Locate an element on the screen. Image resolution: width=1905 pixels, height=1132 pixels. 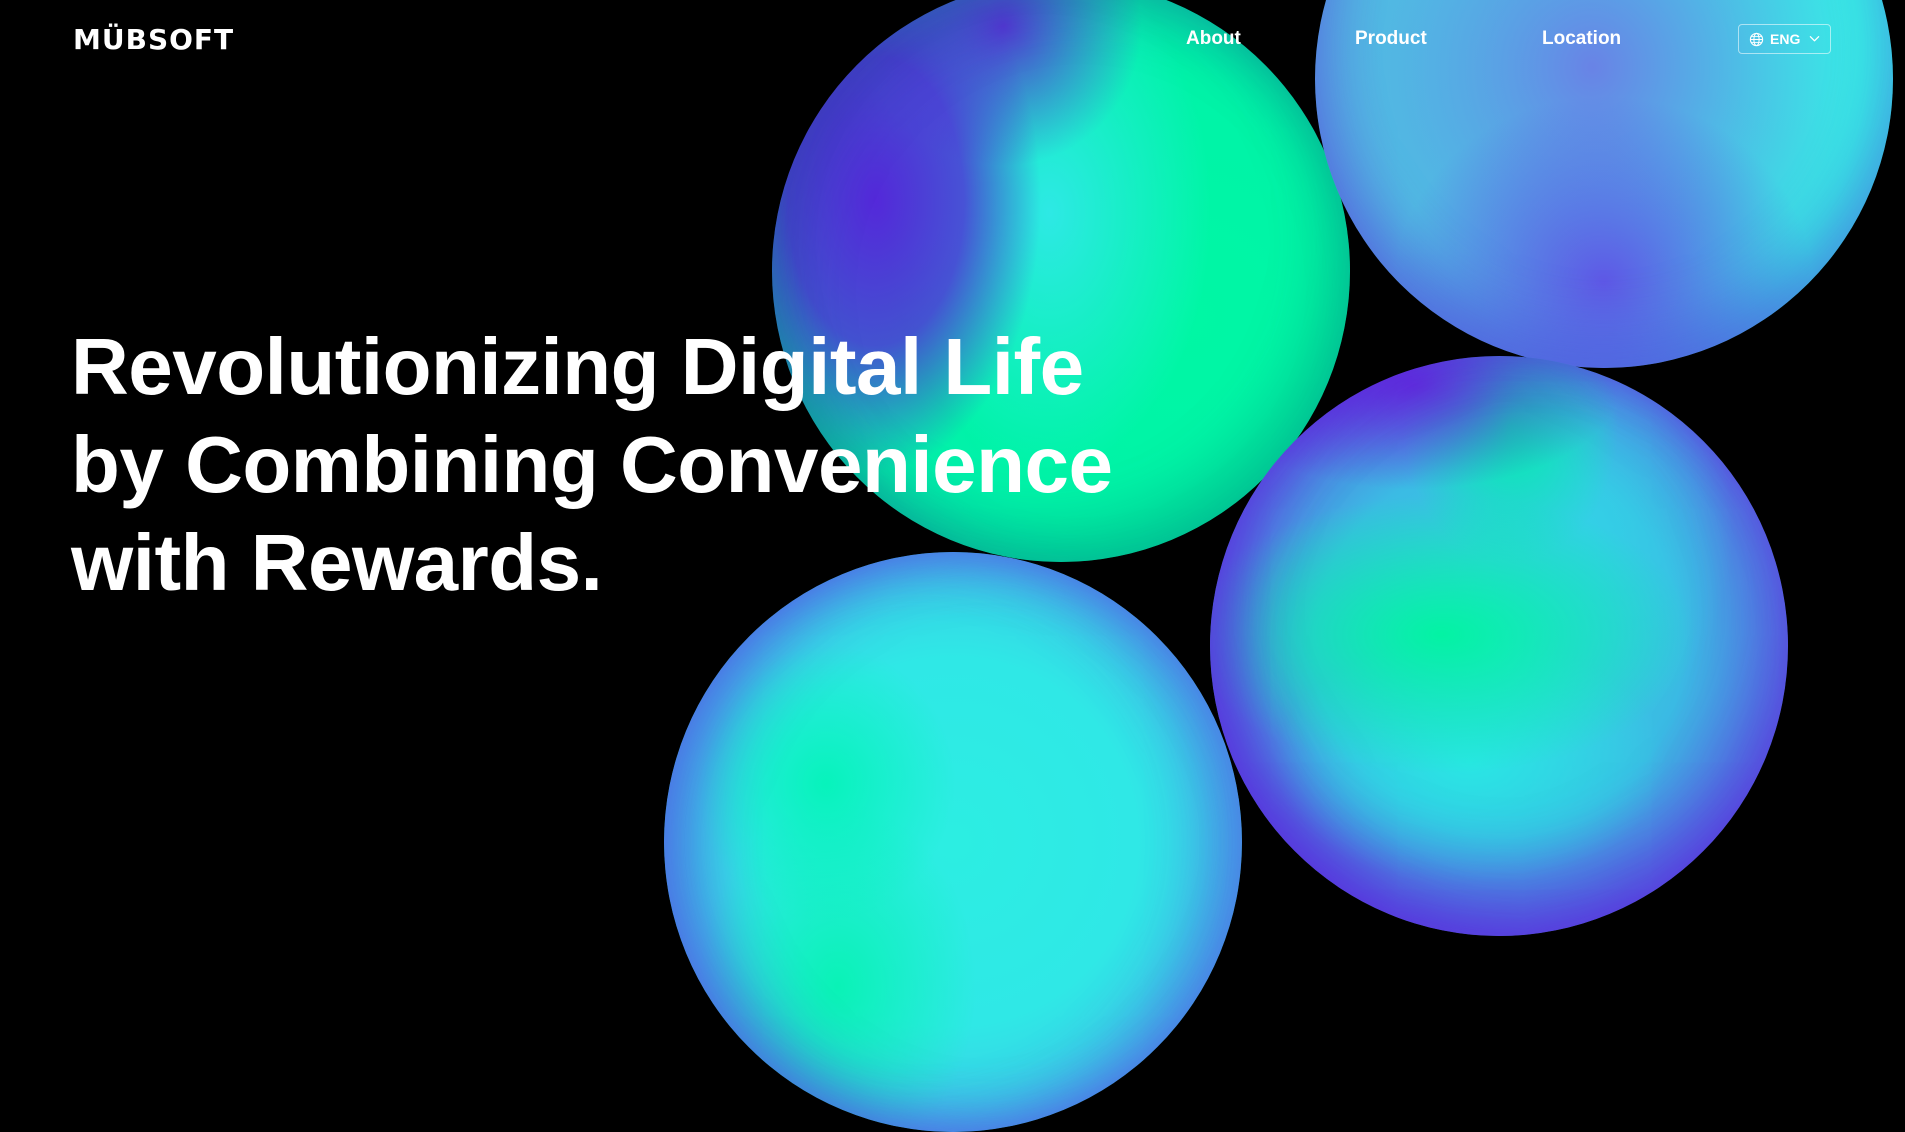
hero-headline-line-3: with Rewards. is located at coordinates (337, 562).